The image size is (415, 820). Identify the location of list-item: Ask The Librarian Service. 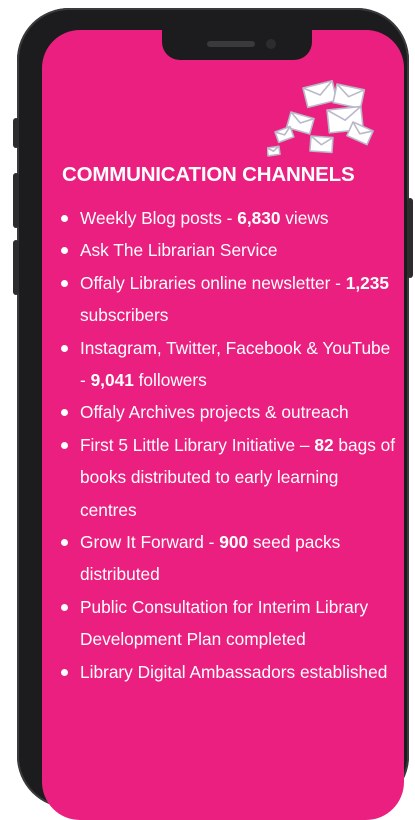
(226, 250).